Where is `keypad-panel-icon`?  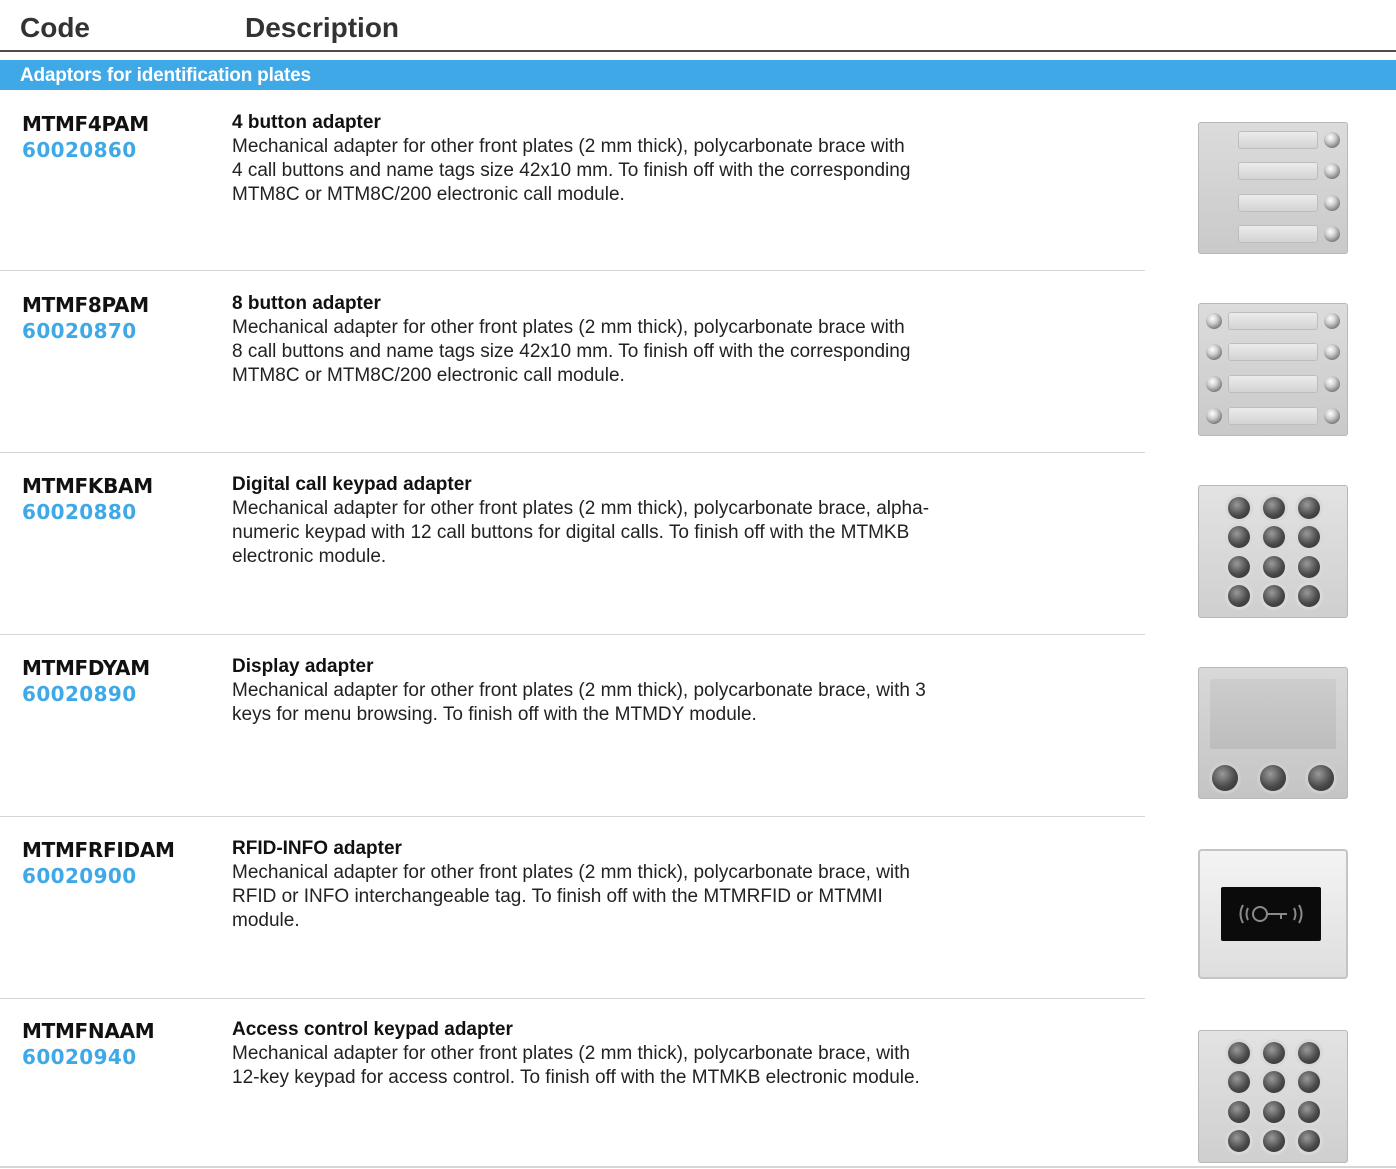
keypad-panel-icon is located at coordinates (1273, 551).